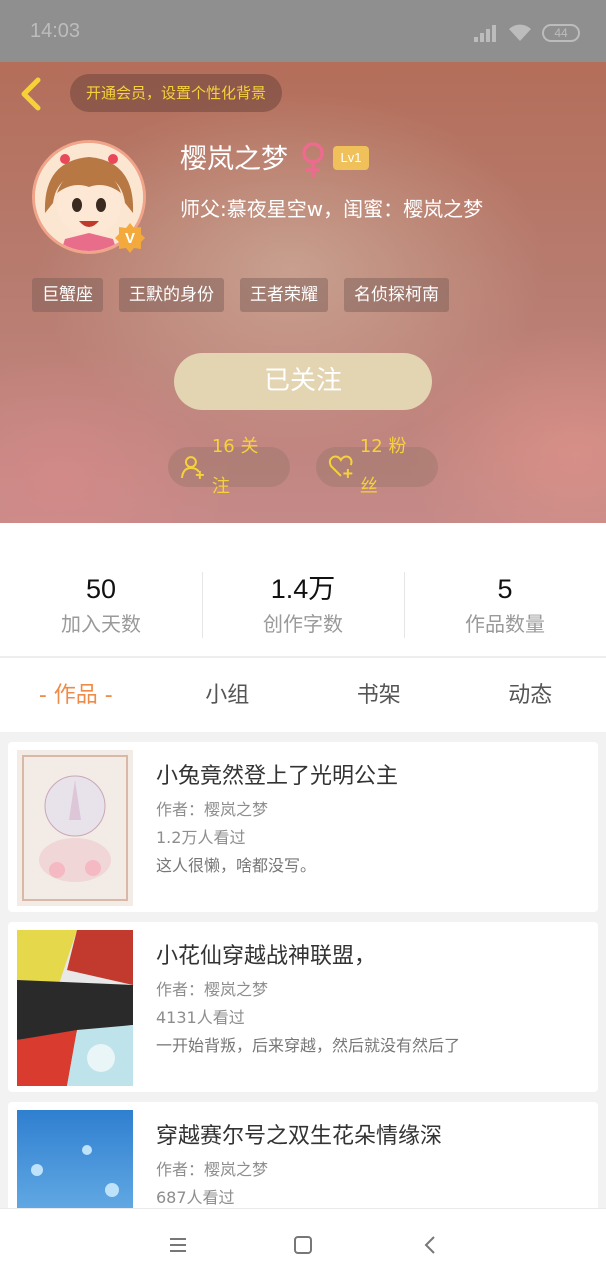 Image resolution: width=606 pixels, height=1280 pixels. Describe the element at coordinates (101, 589) in the screenshot. I see `stat-value: 50` at that location.